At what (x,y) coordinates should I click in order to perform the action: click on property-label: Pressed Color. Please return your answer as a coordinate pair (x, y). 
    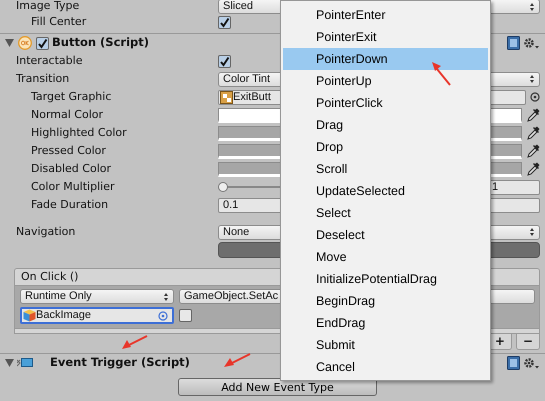
    Looking at the image, I should click on (68, 150).